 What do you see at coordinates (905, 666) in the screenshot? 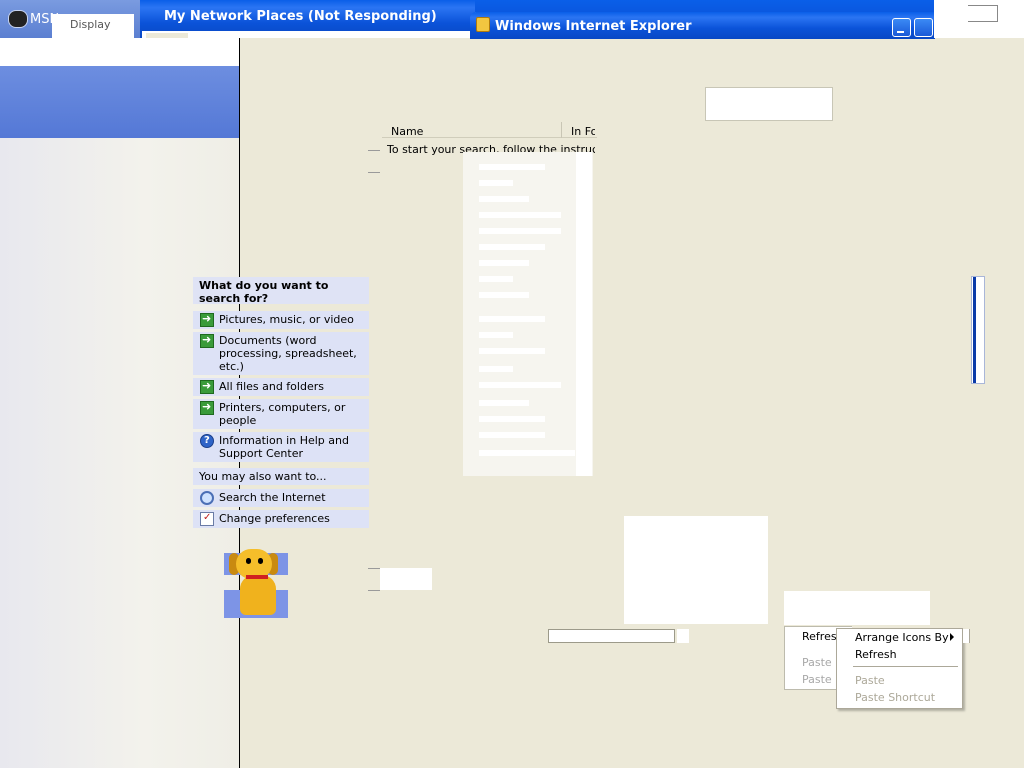
I see `menu-separator` at bounding box center [905, 666].